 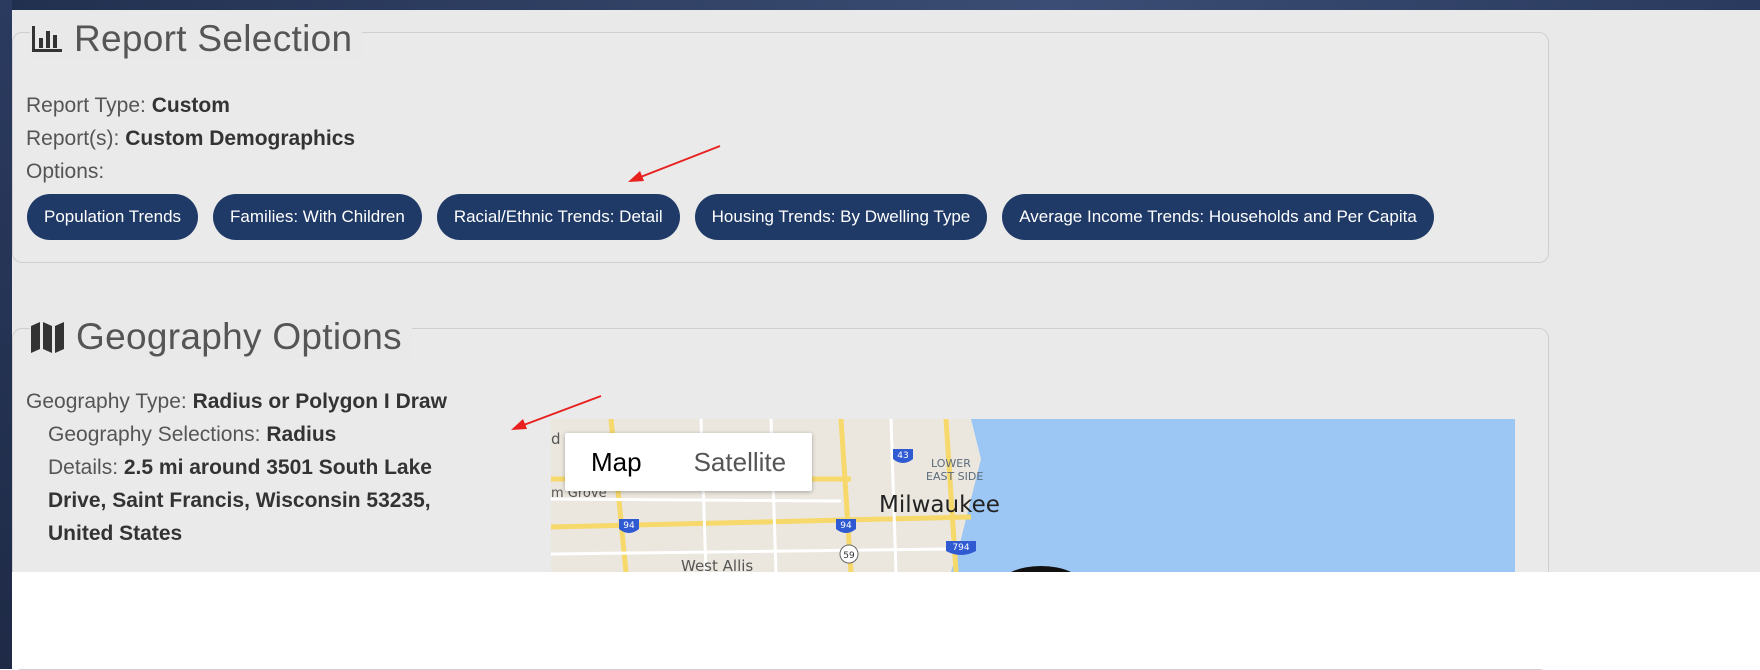 I want to click on options-label: Options:, so click(x=65, y=171).